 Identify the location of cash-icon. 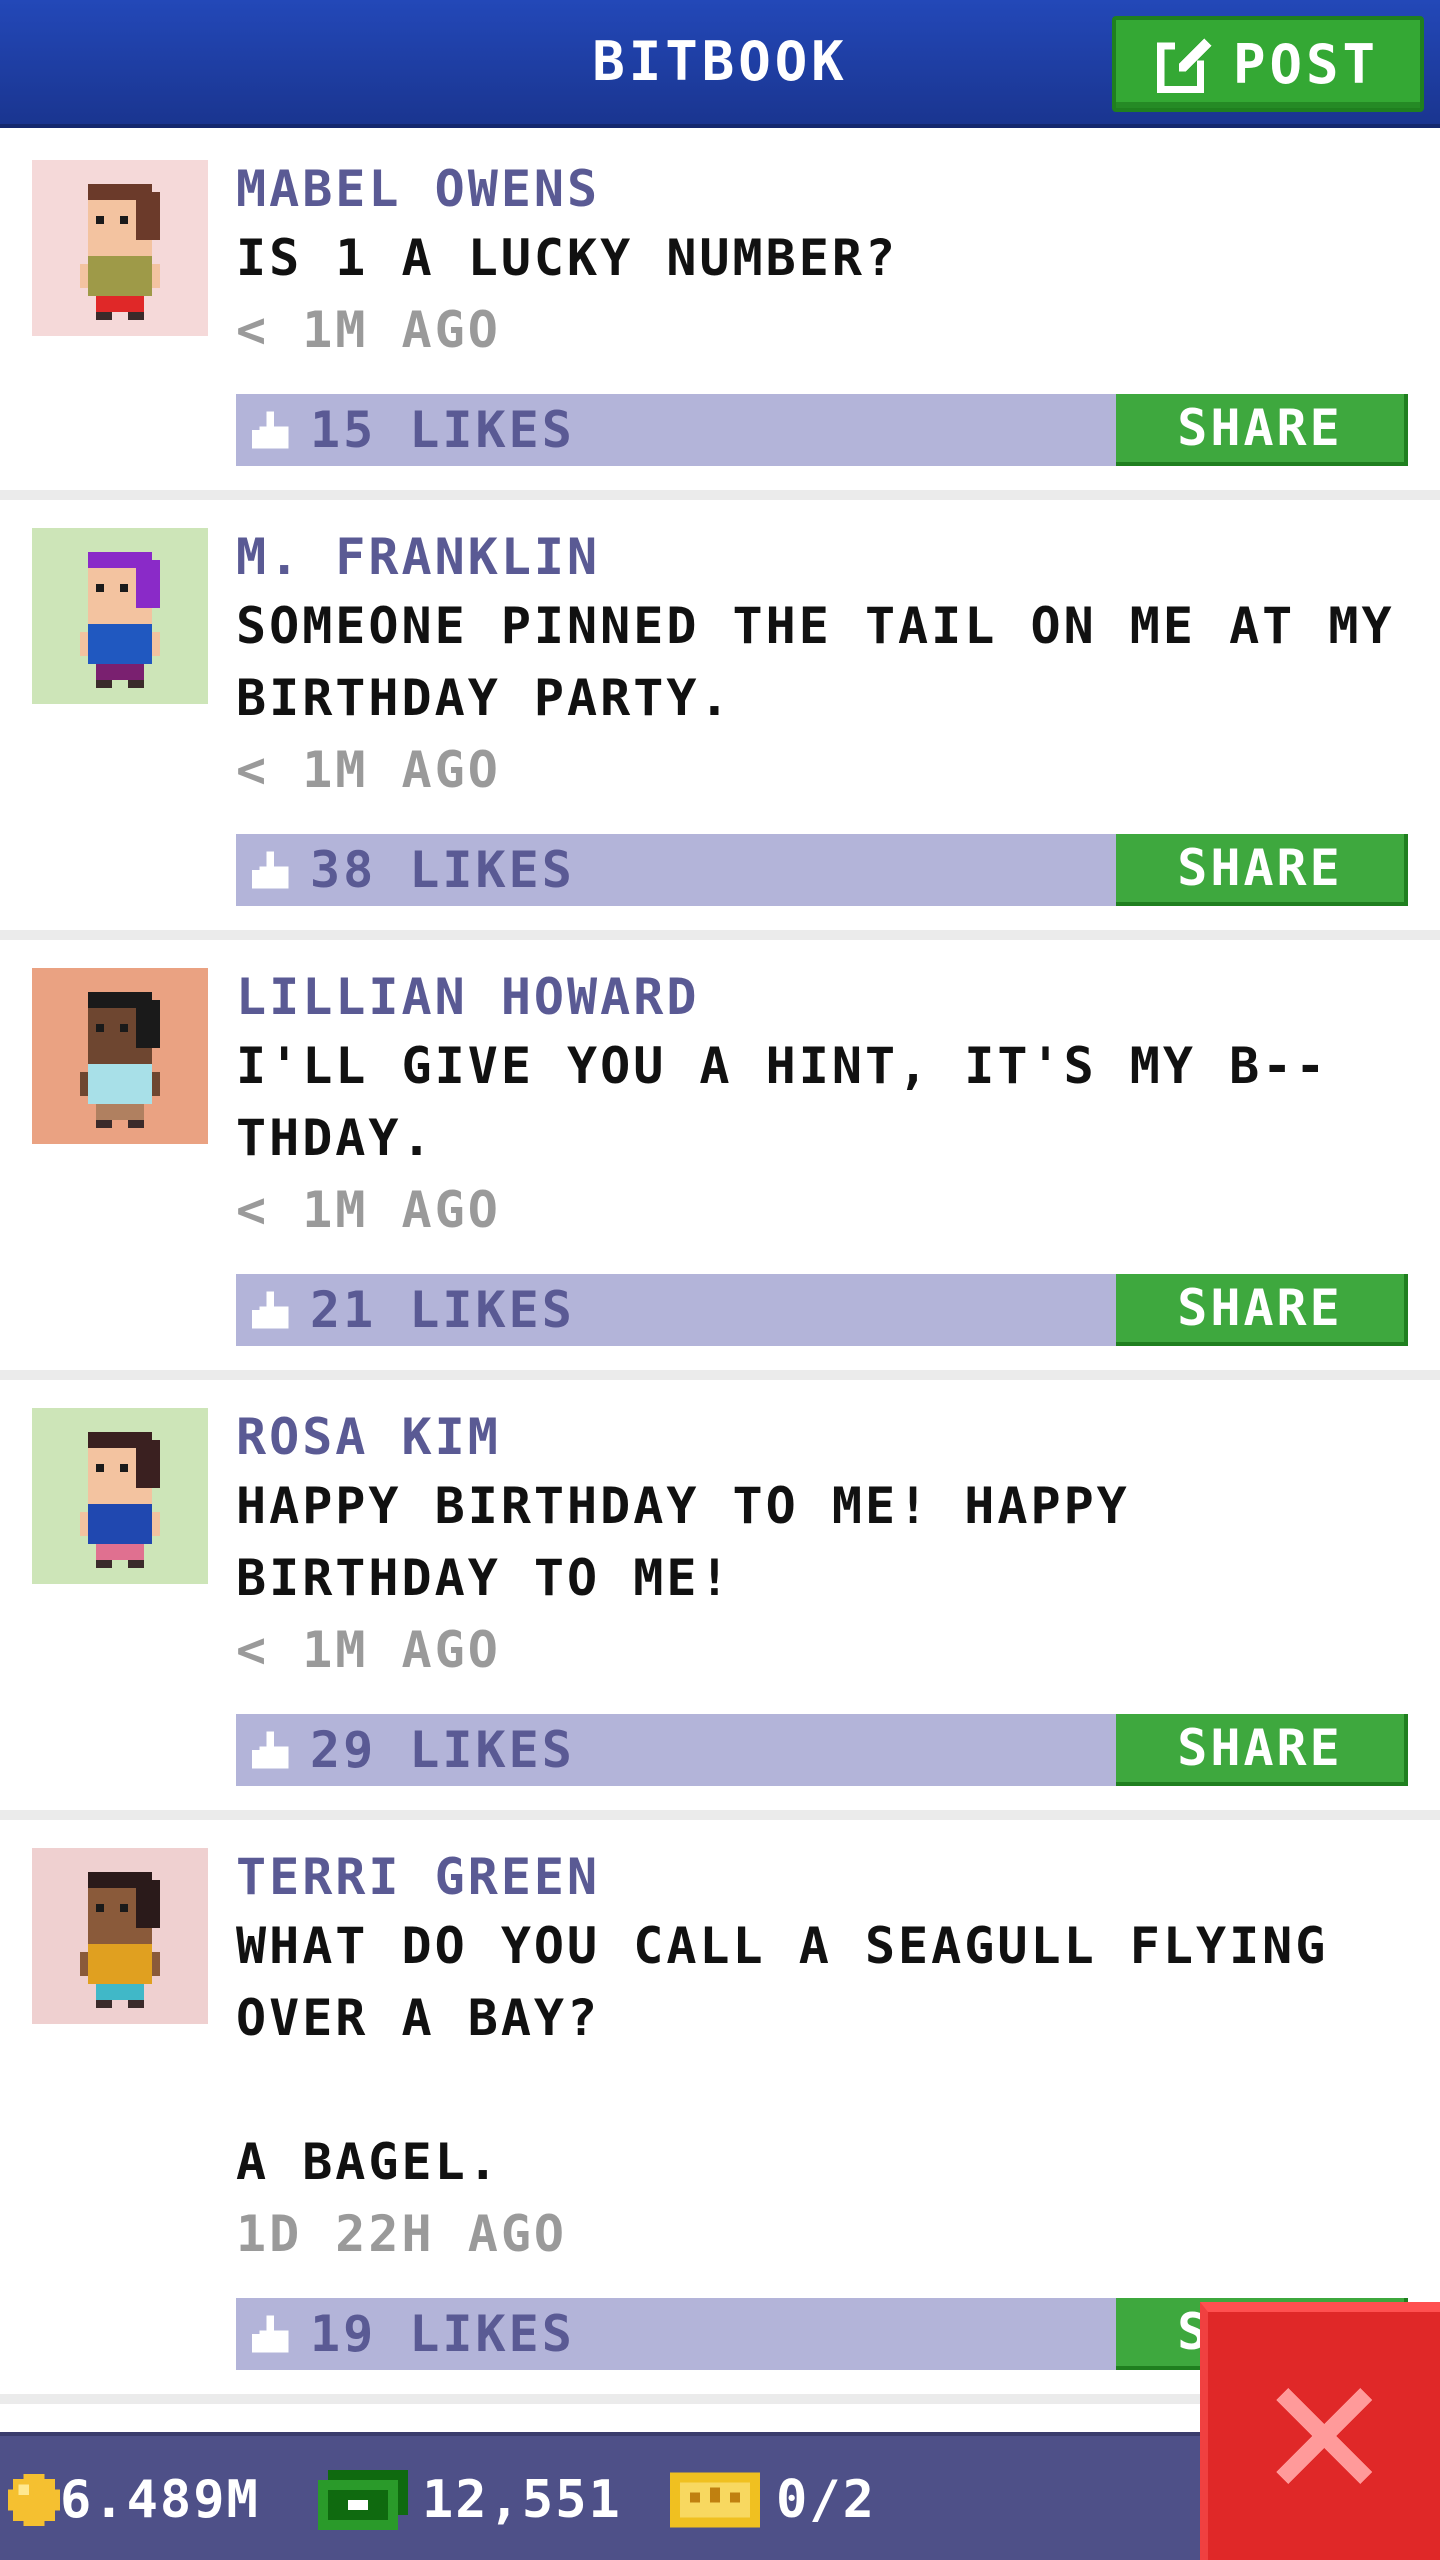
(363, 2500).